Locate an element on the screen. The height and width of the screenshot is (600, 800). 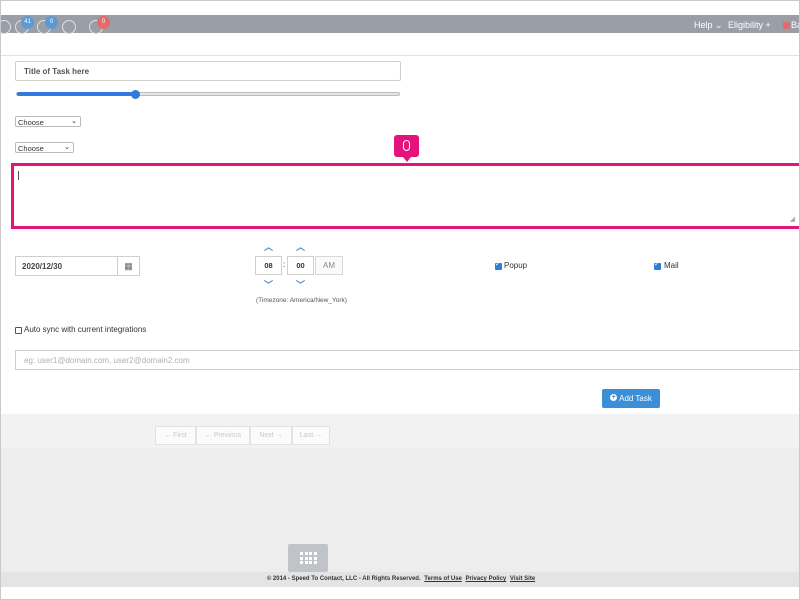
ampm-toggle: AM is located at coordinates (329, 265).